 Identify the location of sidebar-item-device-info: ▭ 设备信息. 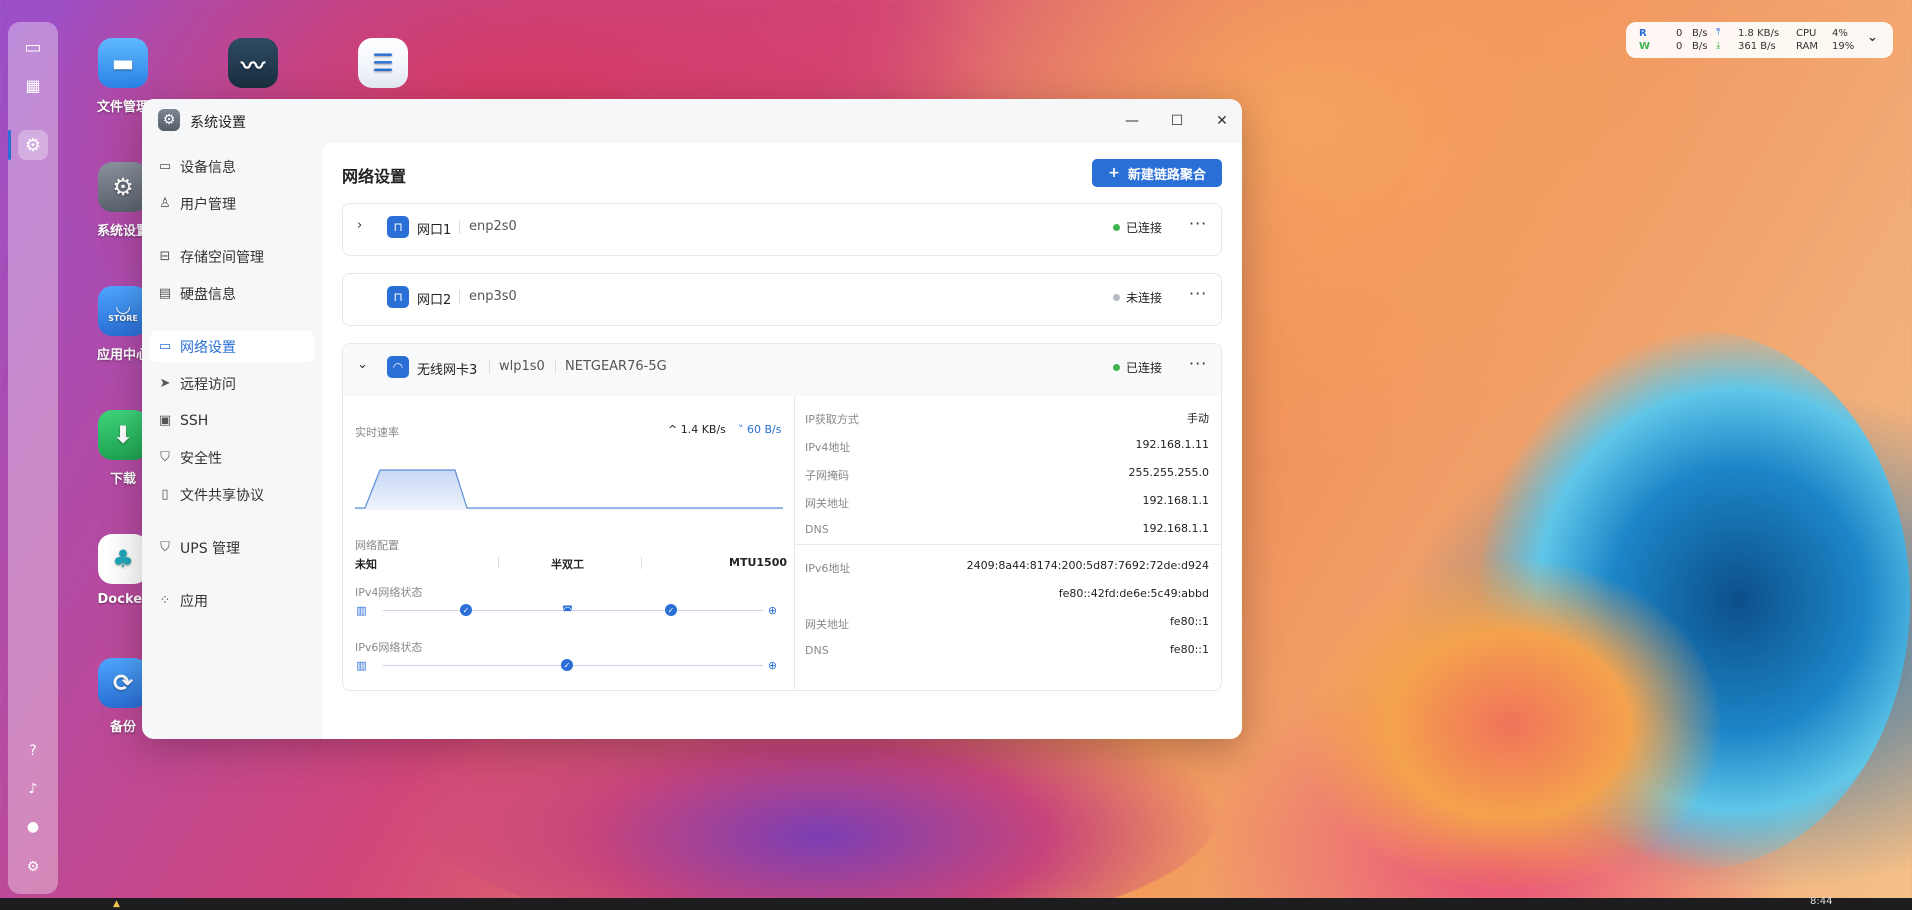
(232, 166).